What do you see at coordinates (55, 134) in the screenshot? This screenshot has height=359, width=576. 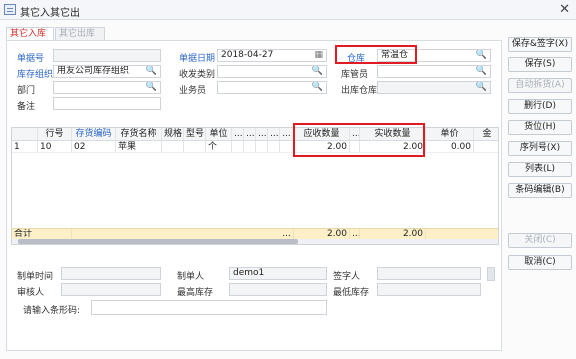 I see `col-line-no: 行号` at bounding box center [55, 134].